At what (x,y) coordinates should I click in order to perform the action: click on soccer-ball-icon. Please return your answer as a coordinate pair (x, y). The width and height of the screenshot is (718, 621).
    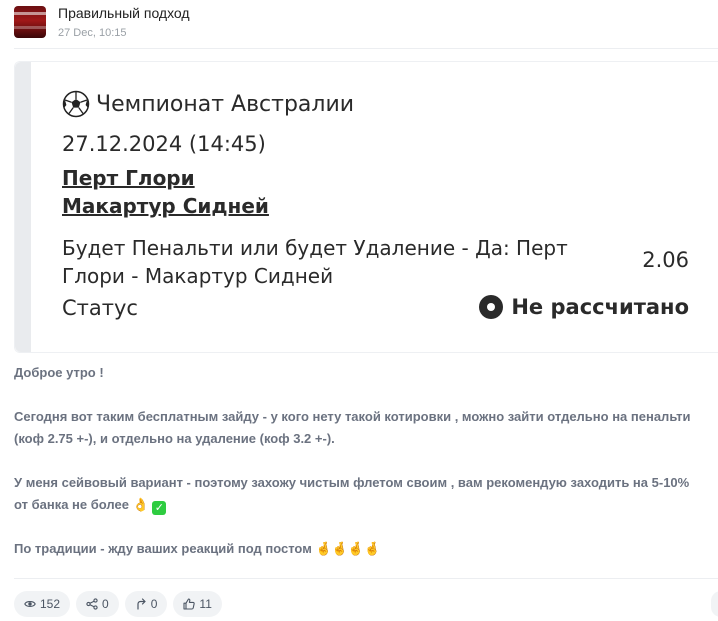
    Looking at the image, I should click on (76, 104).